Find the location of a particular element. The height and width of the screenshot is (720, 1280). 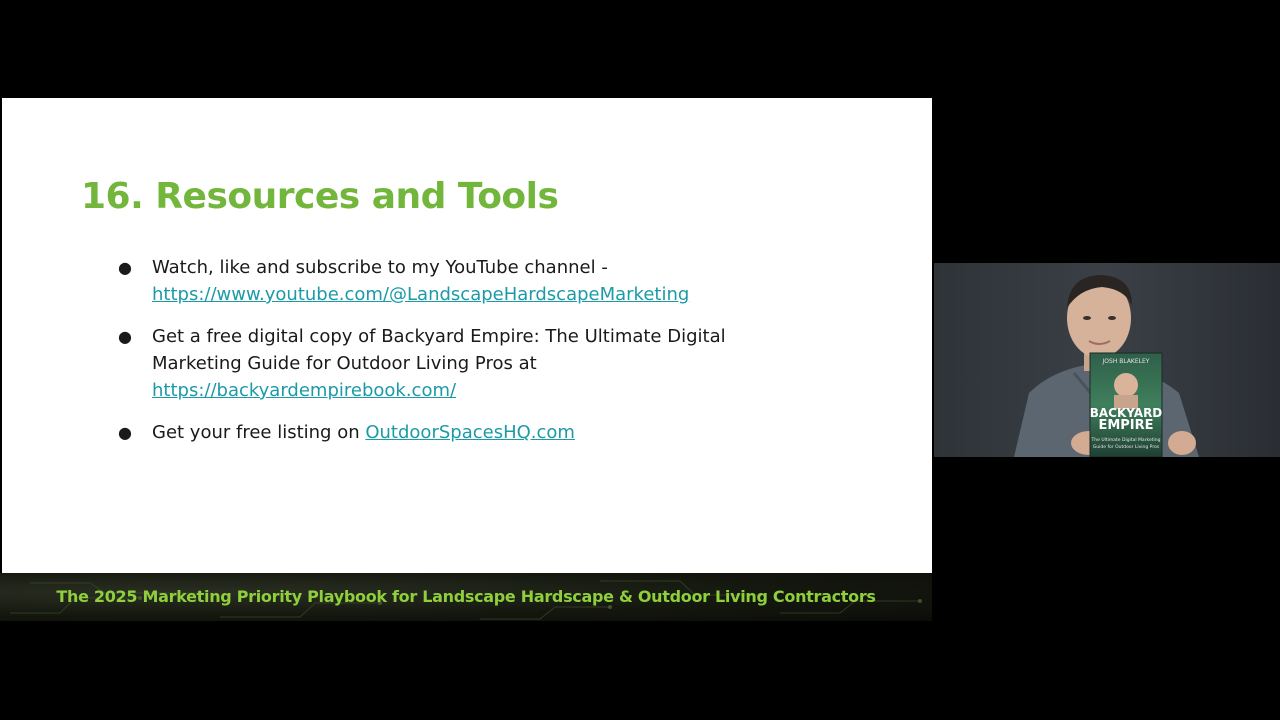

slide-title: 16. Resources and Tools is located at coordinates (320, 196).